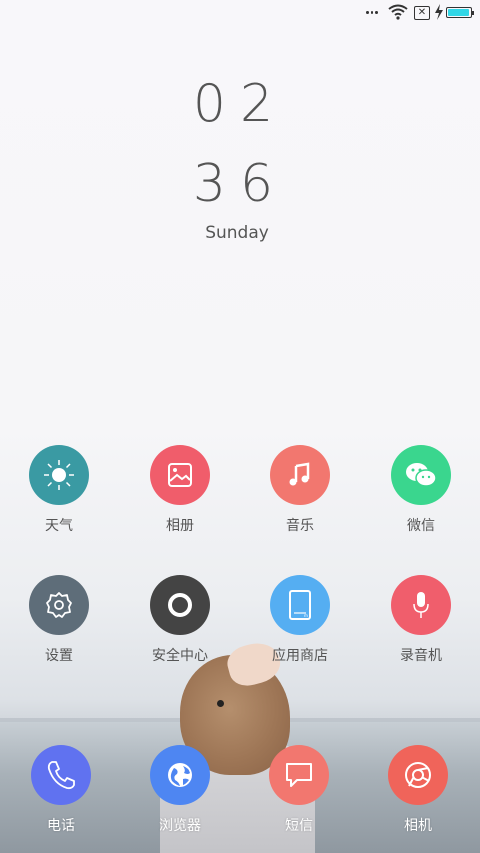  I want to click on svg-text: m, so click(306, 615).